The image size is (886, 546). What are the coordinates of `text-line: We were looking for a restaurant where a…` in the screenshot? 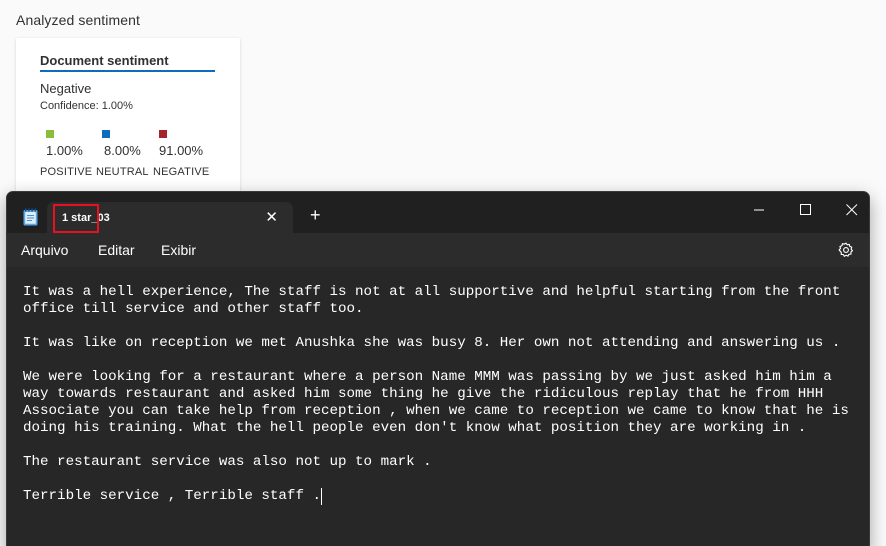 It's located at (440, 402).